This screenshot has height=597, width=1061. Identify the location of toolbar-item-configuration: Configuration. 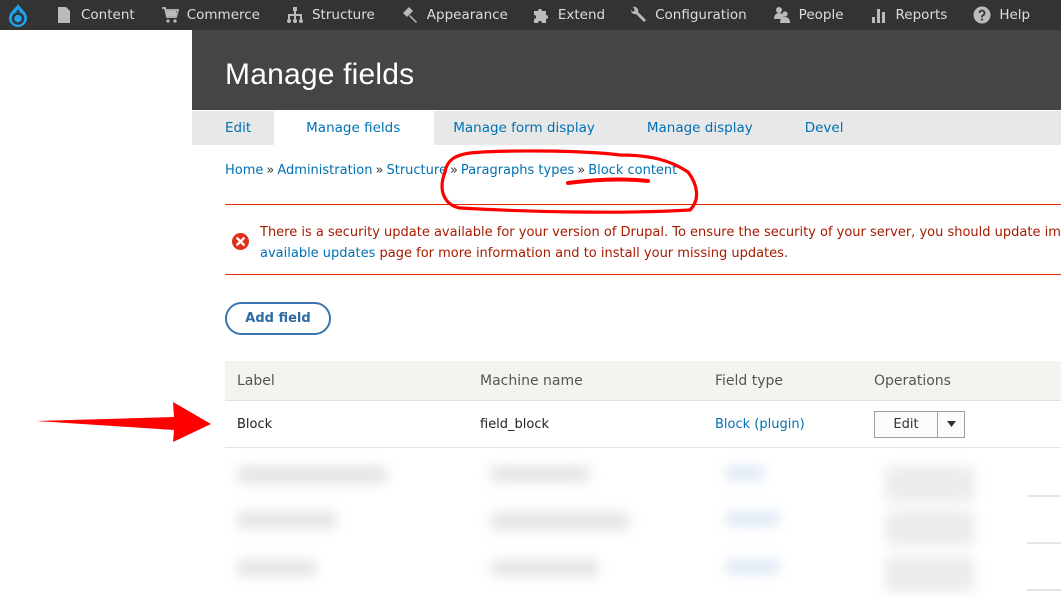
(688, 15).